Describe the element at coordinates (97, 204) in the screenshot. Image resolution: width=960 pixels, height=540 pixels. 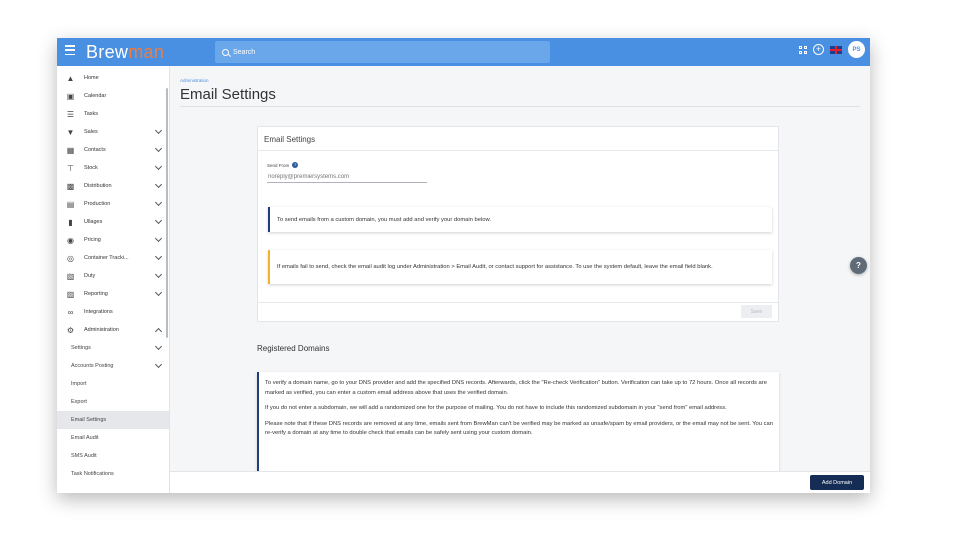
I see `sidebar-item-label: Production` at that location.